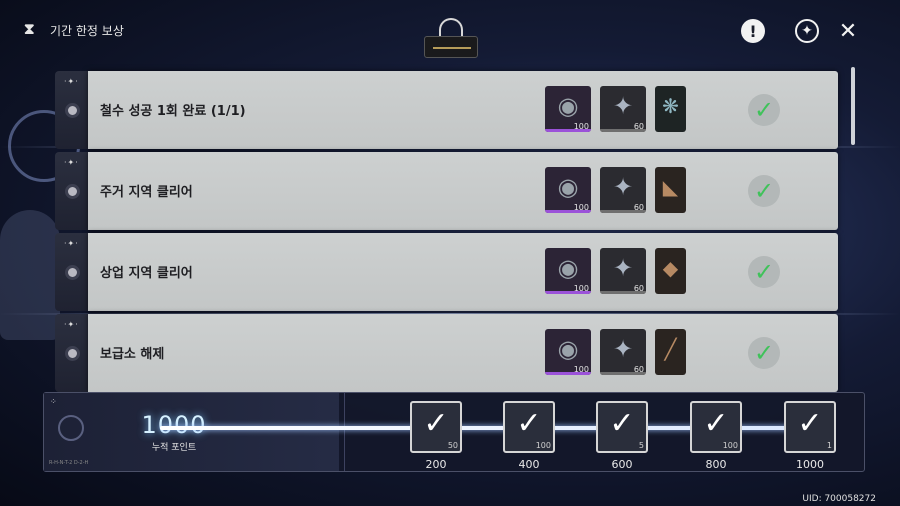 The width and height of the screenshot is (900, 506). Describe the element at coordinates (810, 464) in the screenshot. I see `milestone-threshold: 1000` at that location.